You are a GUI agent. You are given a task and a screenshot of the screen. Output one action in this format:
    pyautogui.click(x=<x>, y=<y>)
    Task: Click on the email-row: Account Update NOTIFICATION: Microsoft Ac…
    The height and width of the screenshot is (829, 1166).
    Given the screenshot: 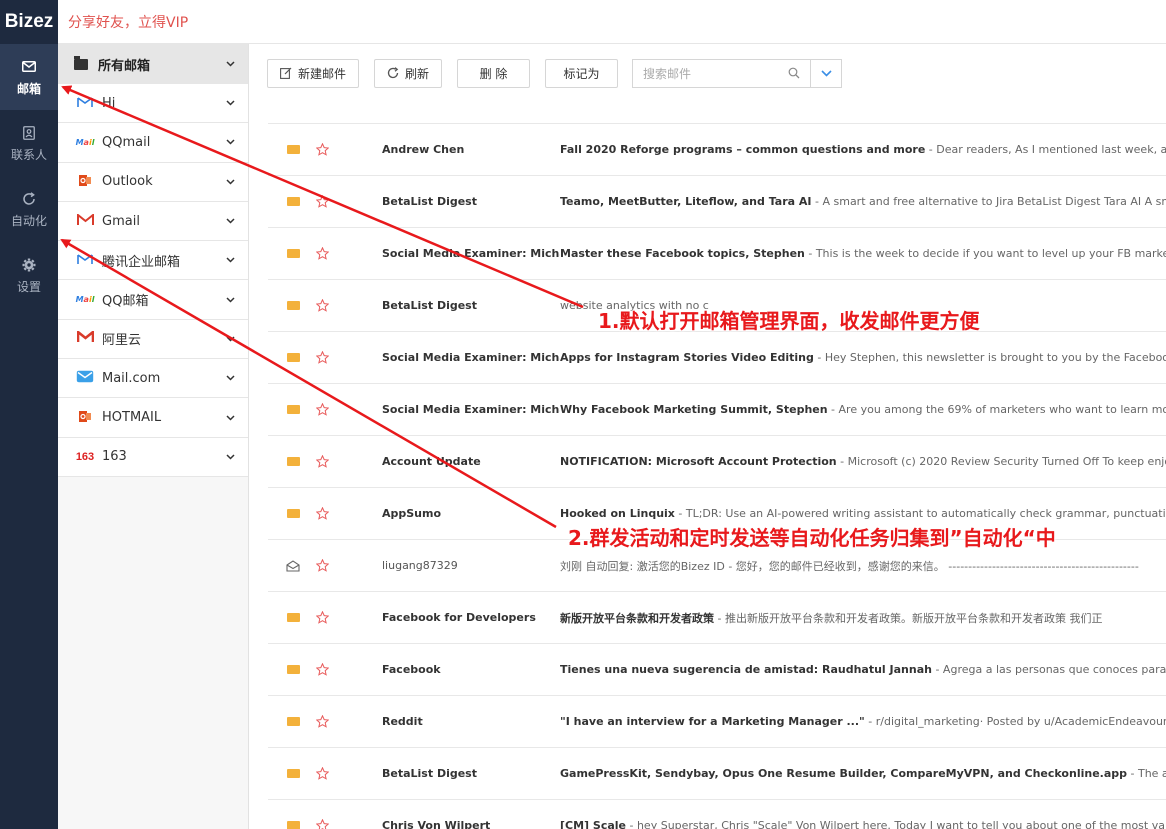 What is the action you would take?
    pyautogui.click(x=717, y=462)
    